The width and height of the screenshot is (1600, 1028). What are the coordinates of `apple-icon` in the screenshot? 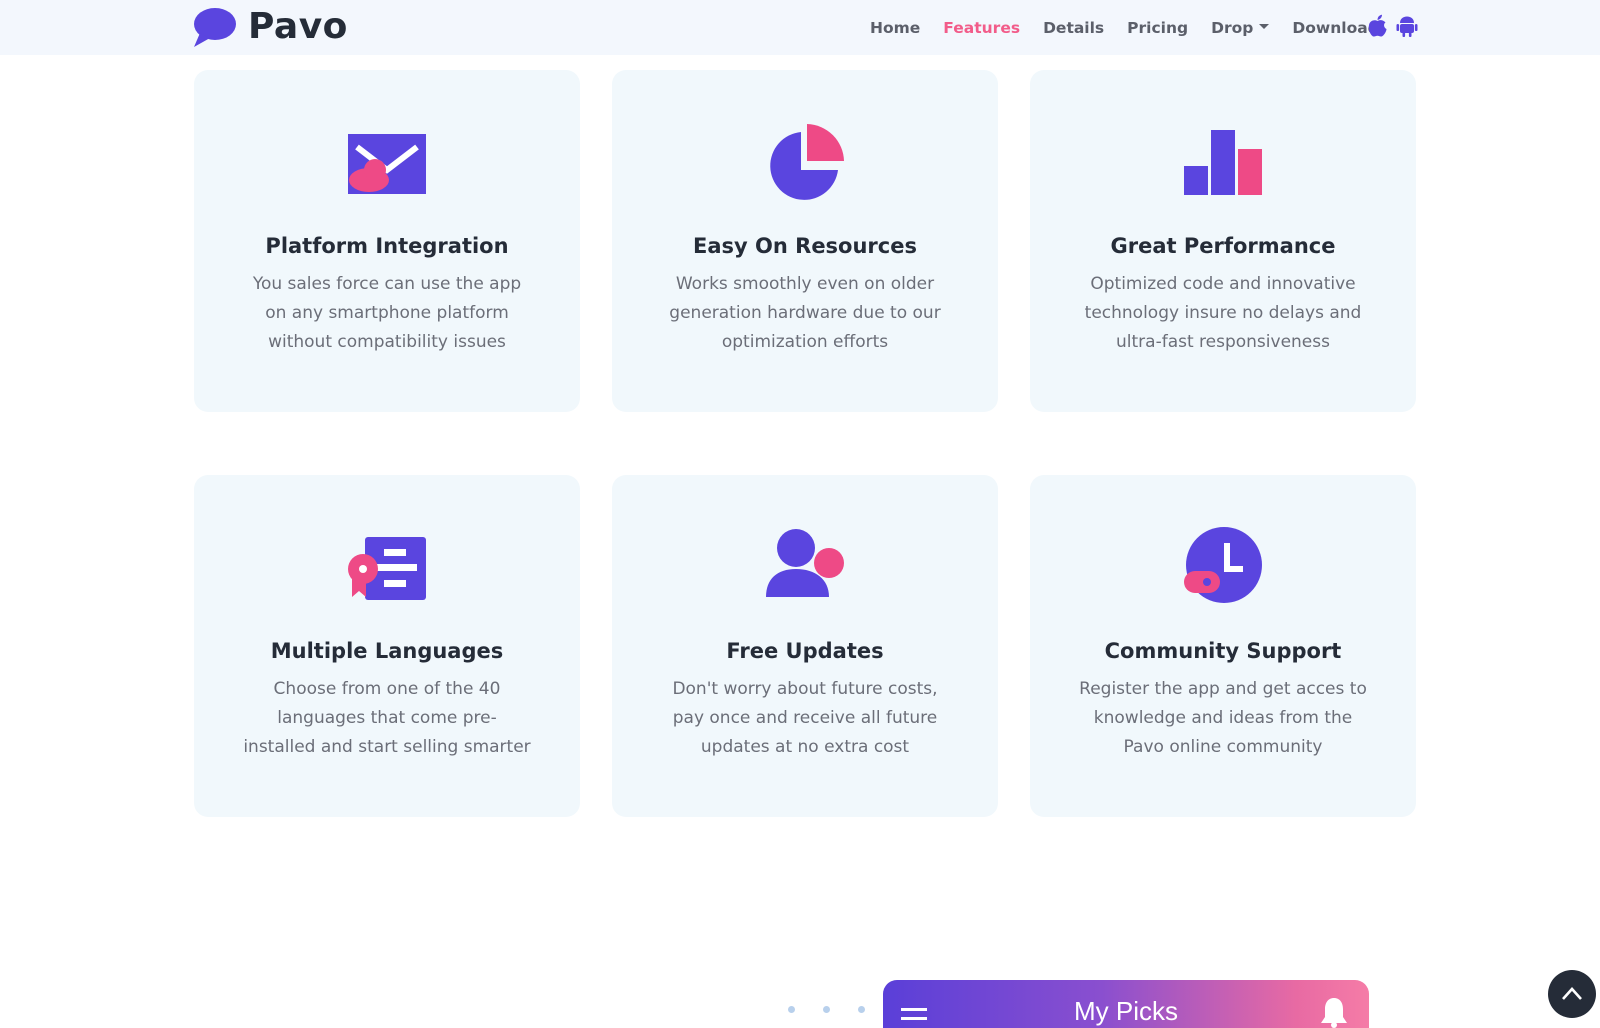 It's located at (1377, 26).